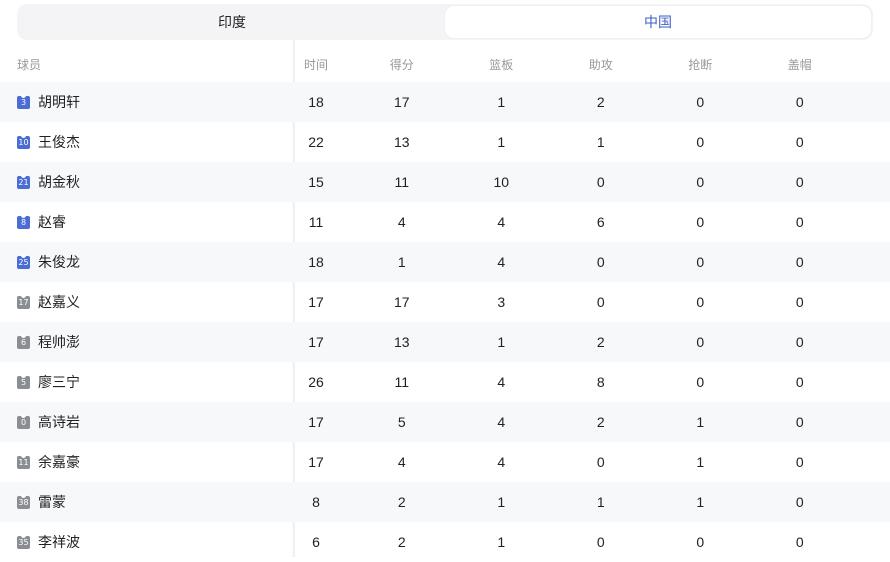 This screenshot has height=562, width=890. What do you see at coordinates (59, 462) in the screenshot?
I see `player-name: 余嘉豪` at bounding box center [59, 462].